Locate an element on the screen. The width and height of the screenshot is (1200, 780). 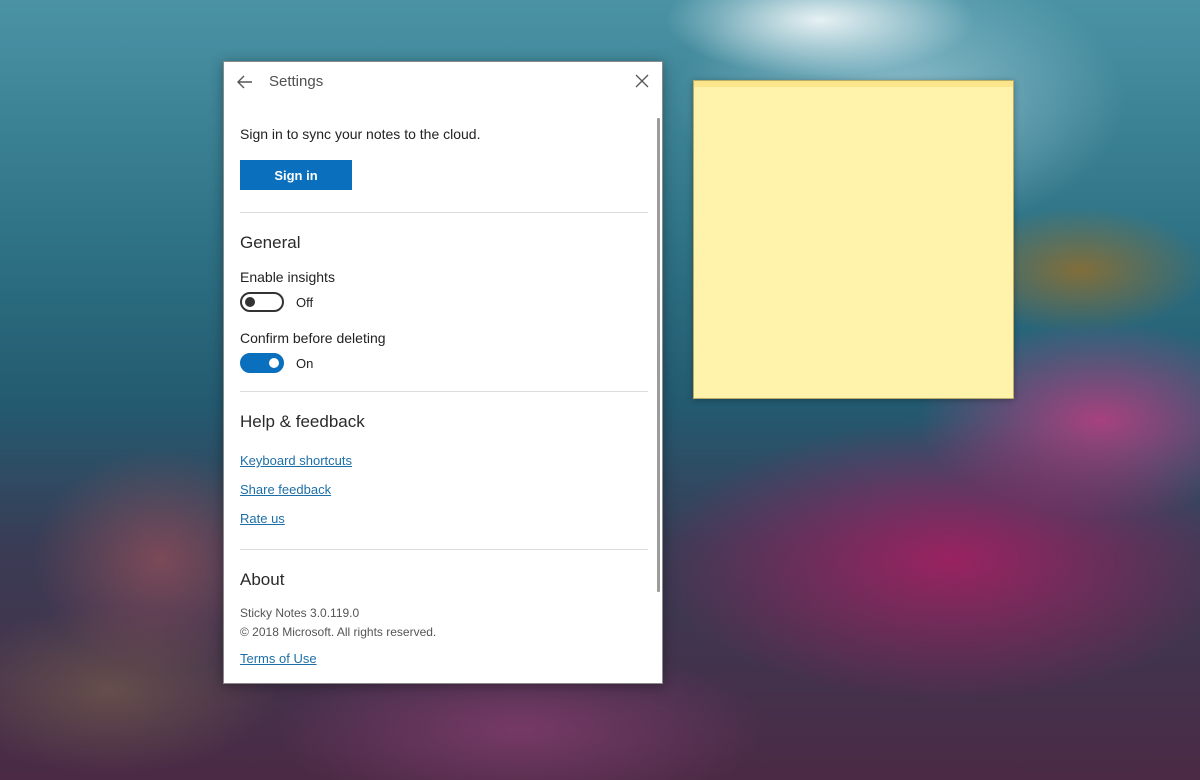
back-arrow-icon is located at coordinates (244, 82).